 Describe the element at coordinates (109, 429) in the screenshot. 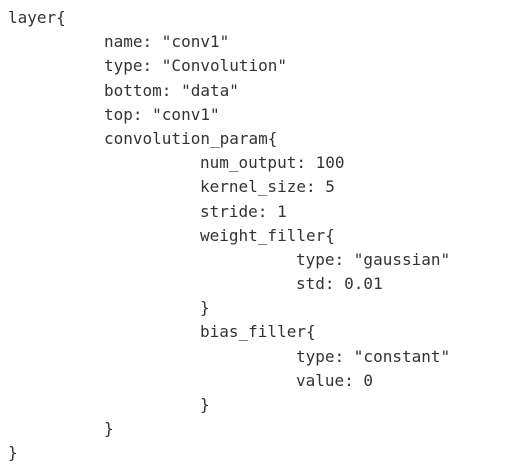

I see `code-line-convolution-param-close: }` at that location.